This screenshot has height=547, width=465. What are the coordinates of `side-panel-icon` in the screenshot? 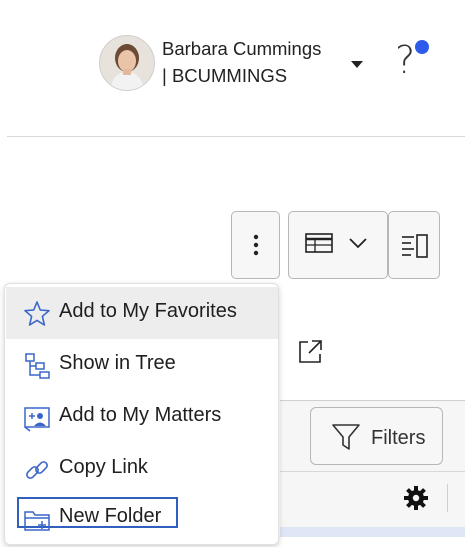 It's located at (415, 246).